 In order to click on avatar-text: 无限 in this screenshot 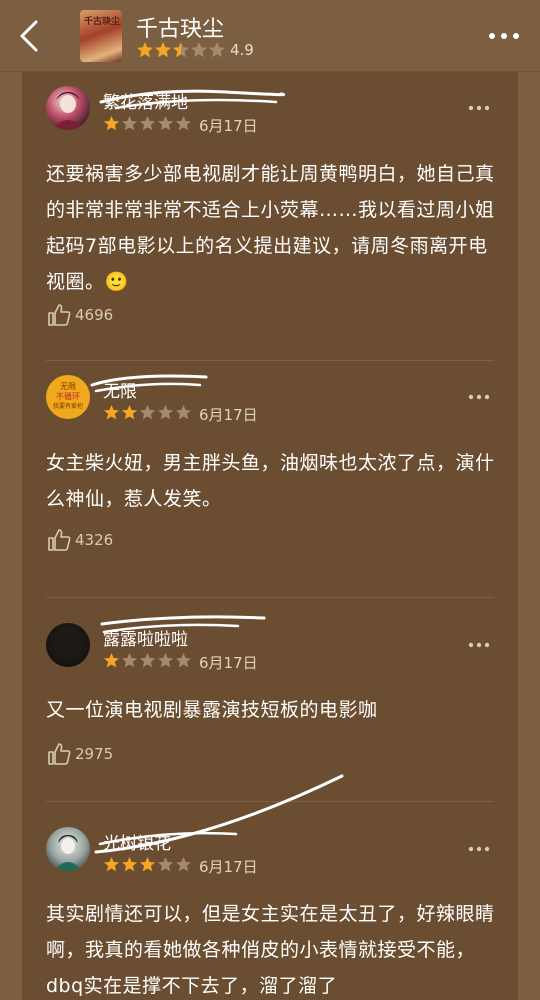, I will do `click(68, 386)`.